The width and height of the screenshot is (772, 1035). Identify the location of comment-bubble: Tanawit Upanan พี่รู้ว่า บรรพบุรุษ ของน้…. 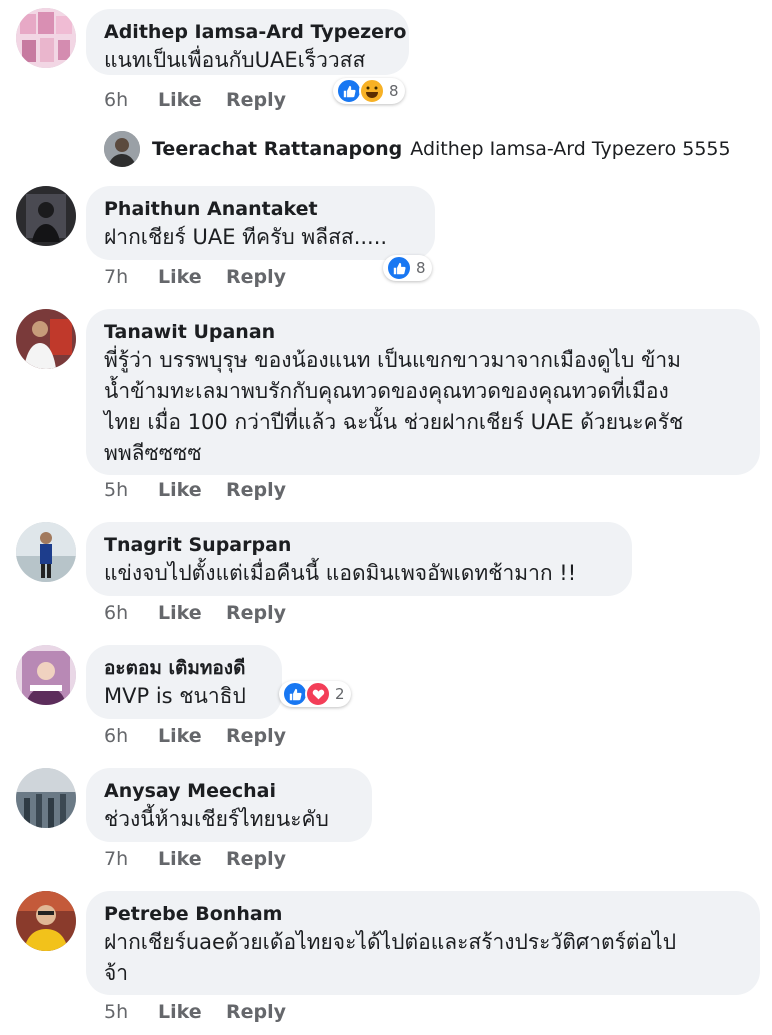
(423, 392).